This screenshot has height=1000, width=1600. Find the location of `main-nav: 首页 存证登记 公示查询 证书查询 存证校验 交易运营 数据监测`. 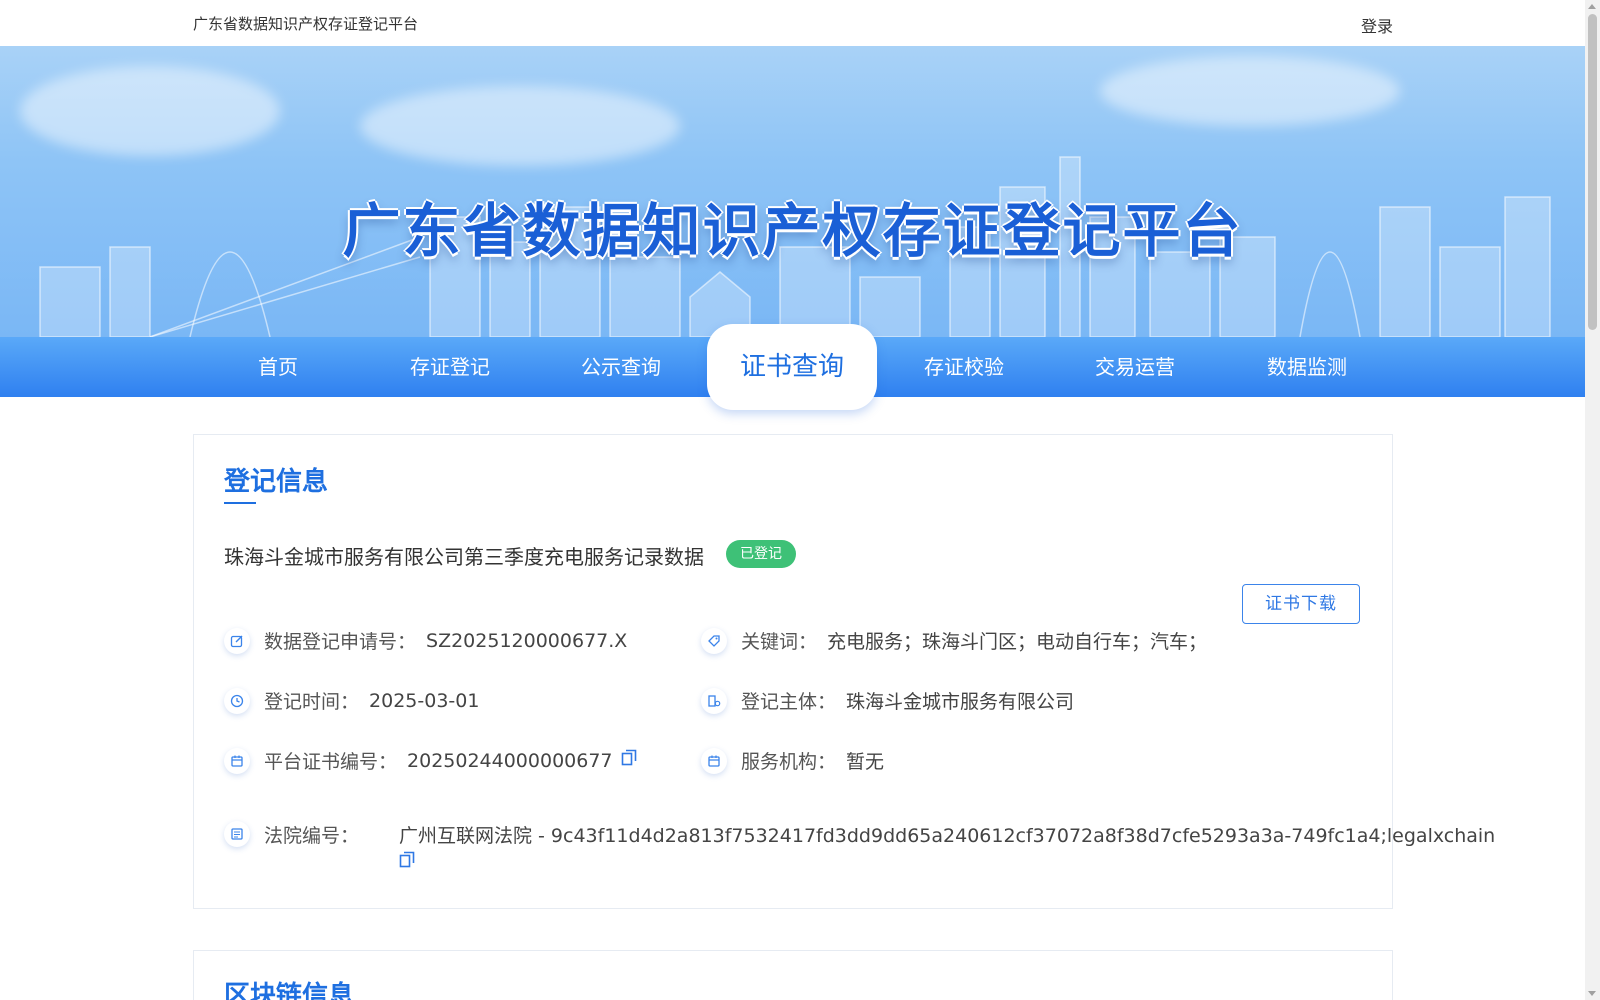

main-nav: 首页 存证登记 公示查询 证书查询 存证校验 交易运营 数据监测 is located at coordinates (792, 367).